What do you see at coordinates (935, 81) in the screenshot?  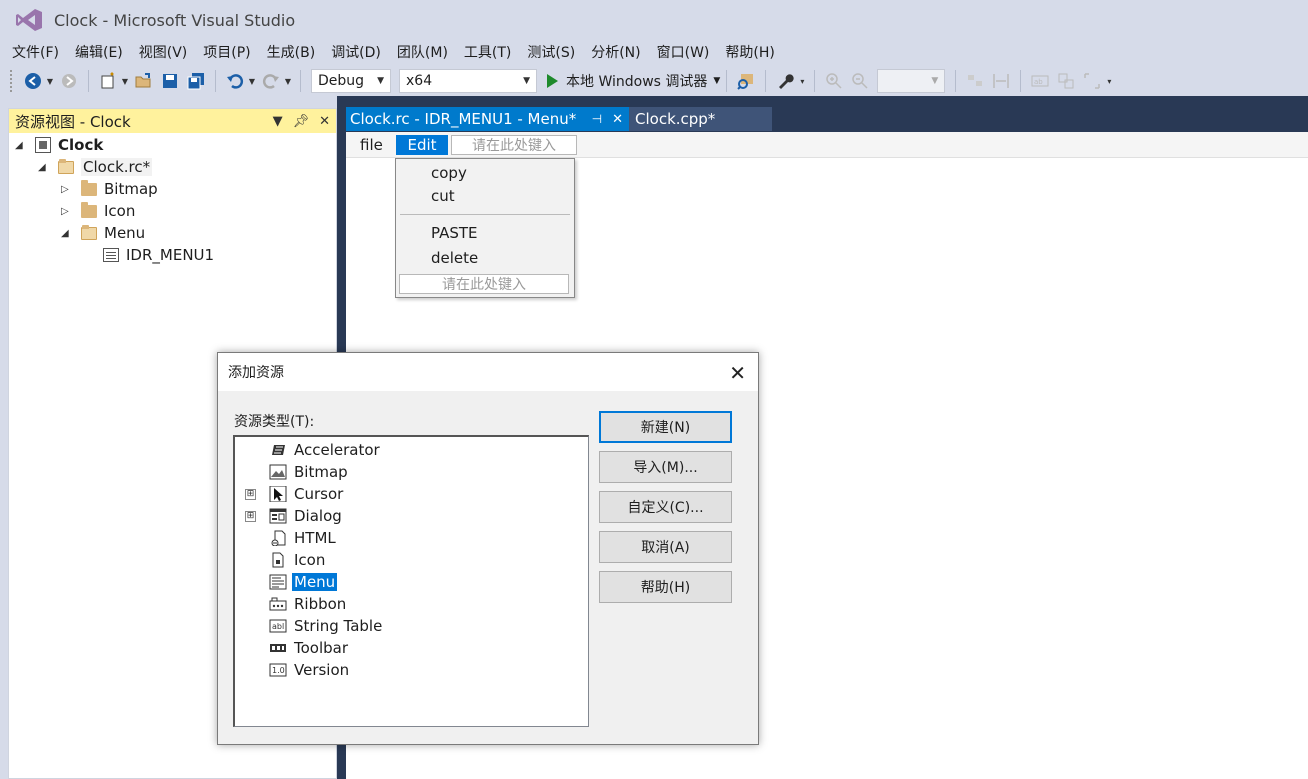 I see `chevron-down-icon: ▼` at bounding box center [935, 81].